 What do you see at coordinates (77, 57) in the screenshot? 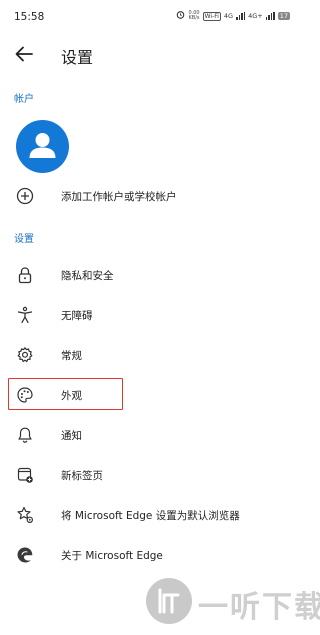
I see `page-title: 设置` at bounding box center [77, 57].